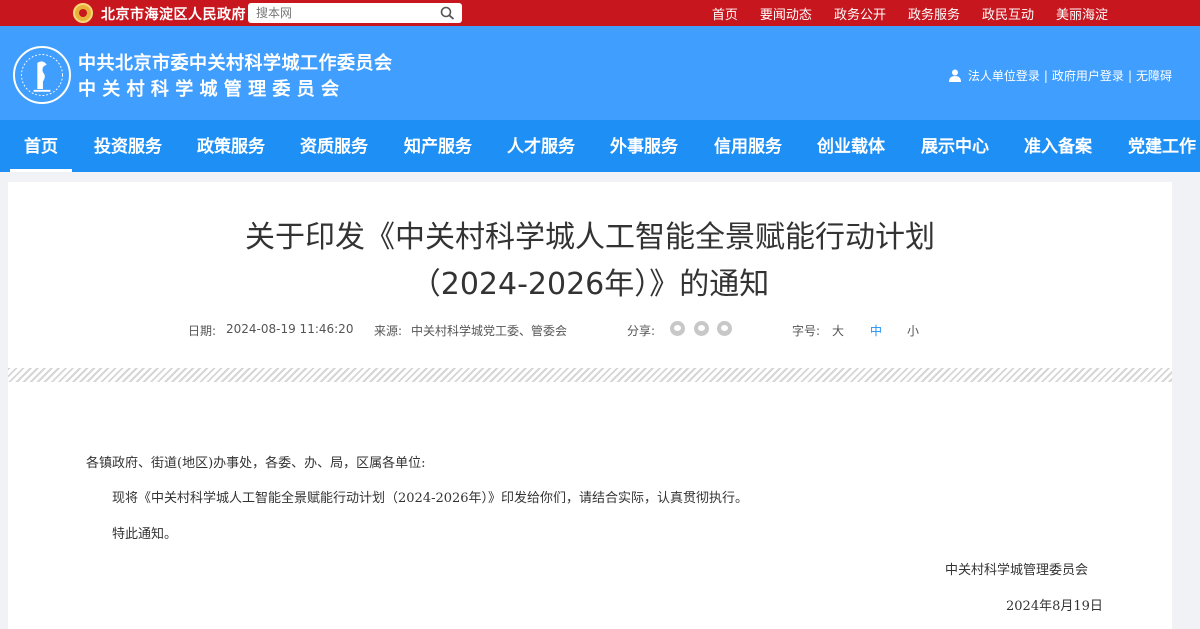 This screenshot has height=629, width=1200. What do you see at coordinates (388, 331) in the screenshot?
I see `source-label: 来源:` at bounding box center [388, 331].